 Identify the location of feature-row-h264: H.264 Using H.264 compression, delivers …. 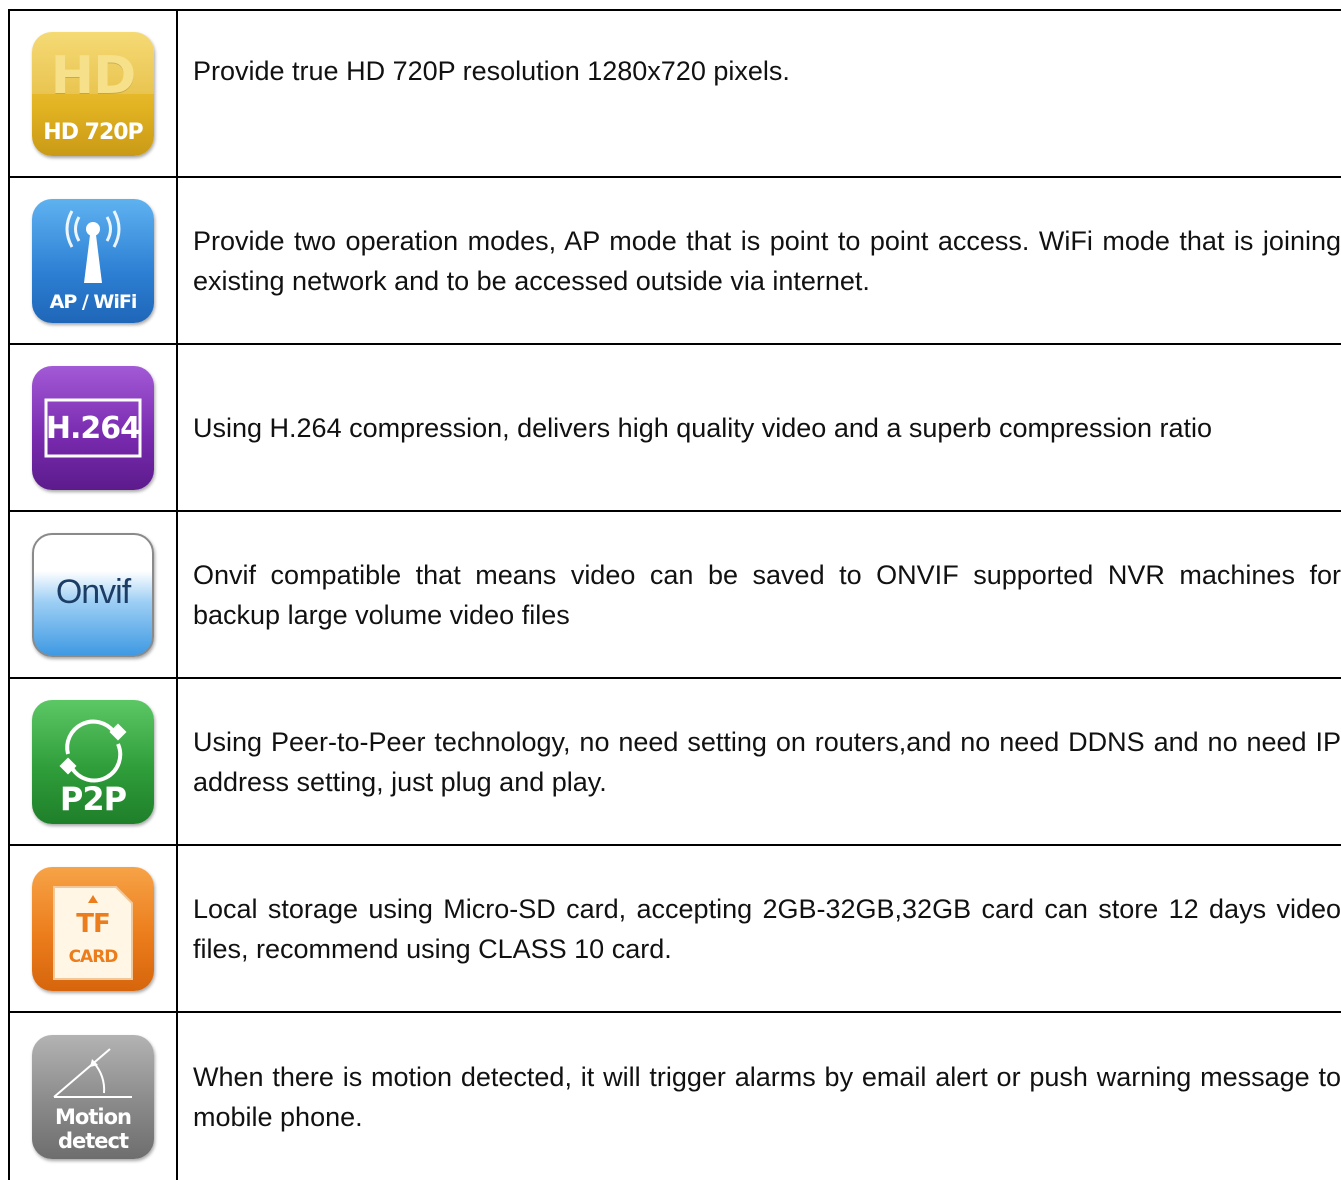
(675, 428).